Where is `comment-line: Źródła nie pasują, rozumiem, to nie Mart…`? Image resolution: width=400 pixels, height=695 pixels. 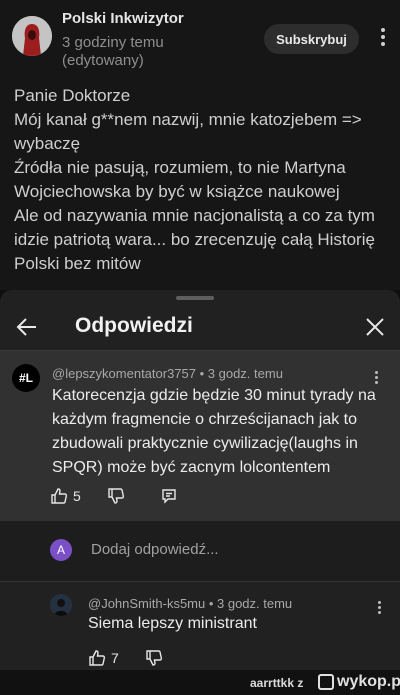
comment-line: Źródła nie pasują, rozumiem, to nie Mart… is located at coordinates (180, 179).